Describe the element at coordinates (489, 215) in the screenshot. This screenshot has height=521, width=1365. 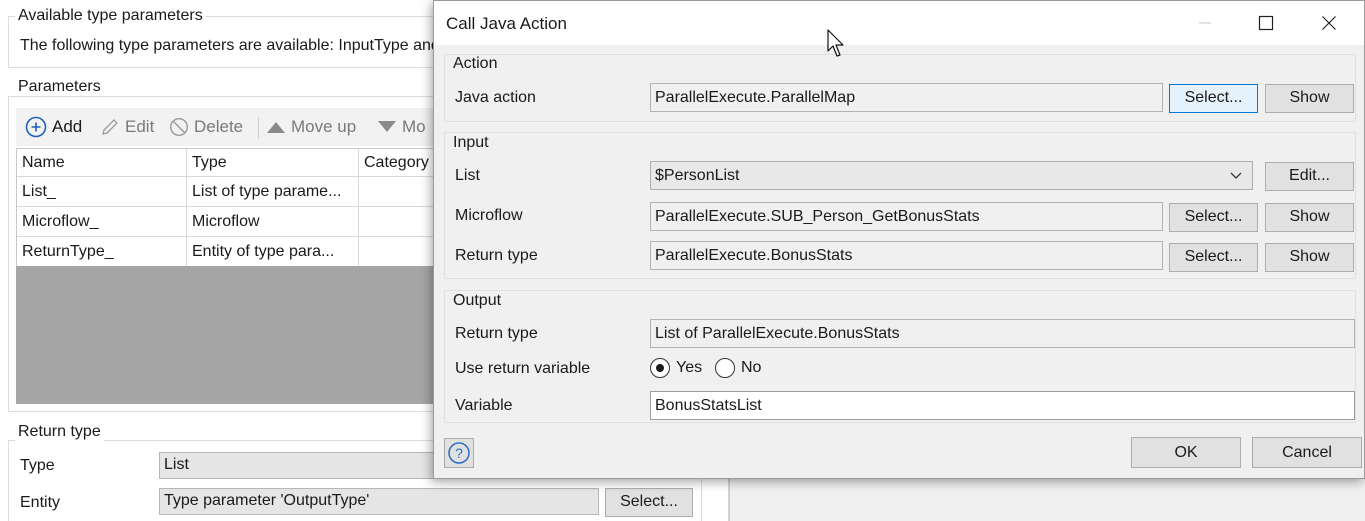
I see `microflow-label: Microflow` at that location.